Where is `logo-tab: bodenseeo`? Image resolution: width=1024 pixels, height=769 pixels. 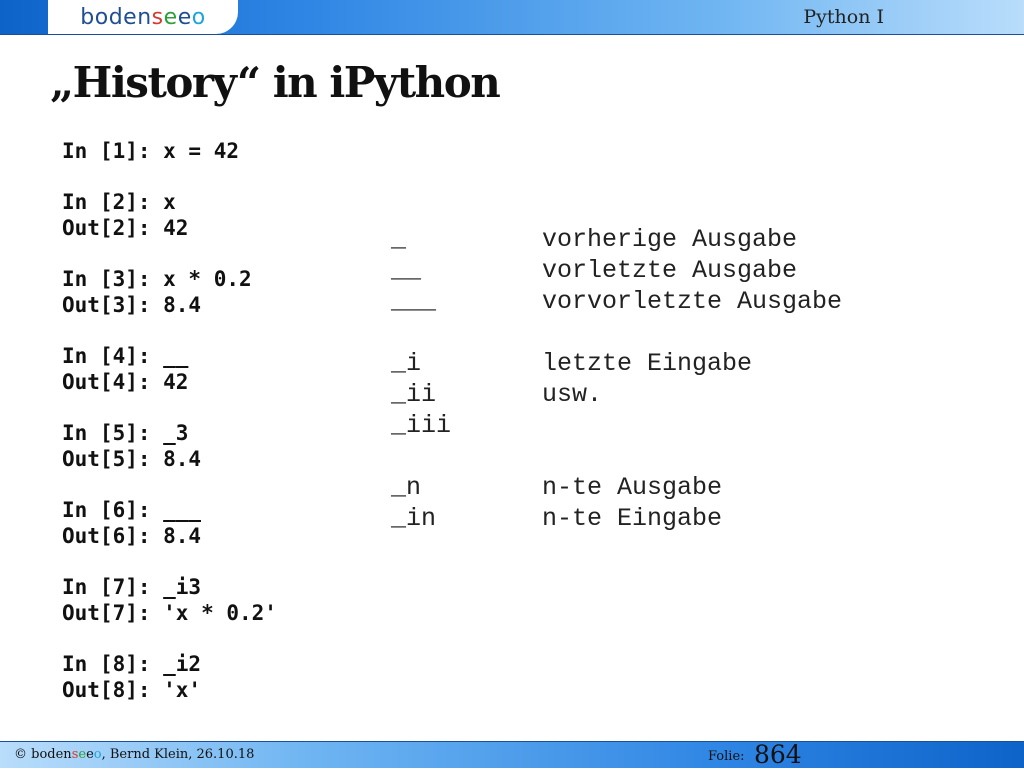 logo-tab: bodenseeo is located at coordinates (143, 17).